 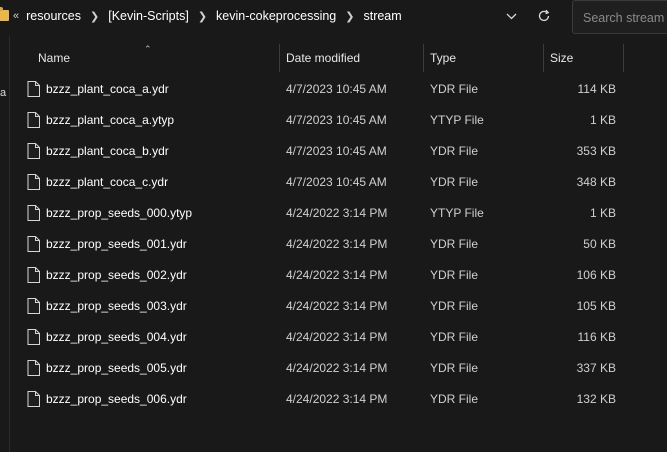 What do you see at coordinates (148, 16) in the screenshot?
I see `breadcrumb-item: [Kevin-Scripts]` at bounding box center [148, 16].